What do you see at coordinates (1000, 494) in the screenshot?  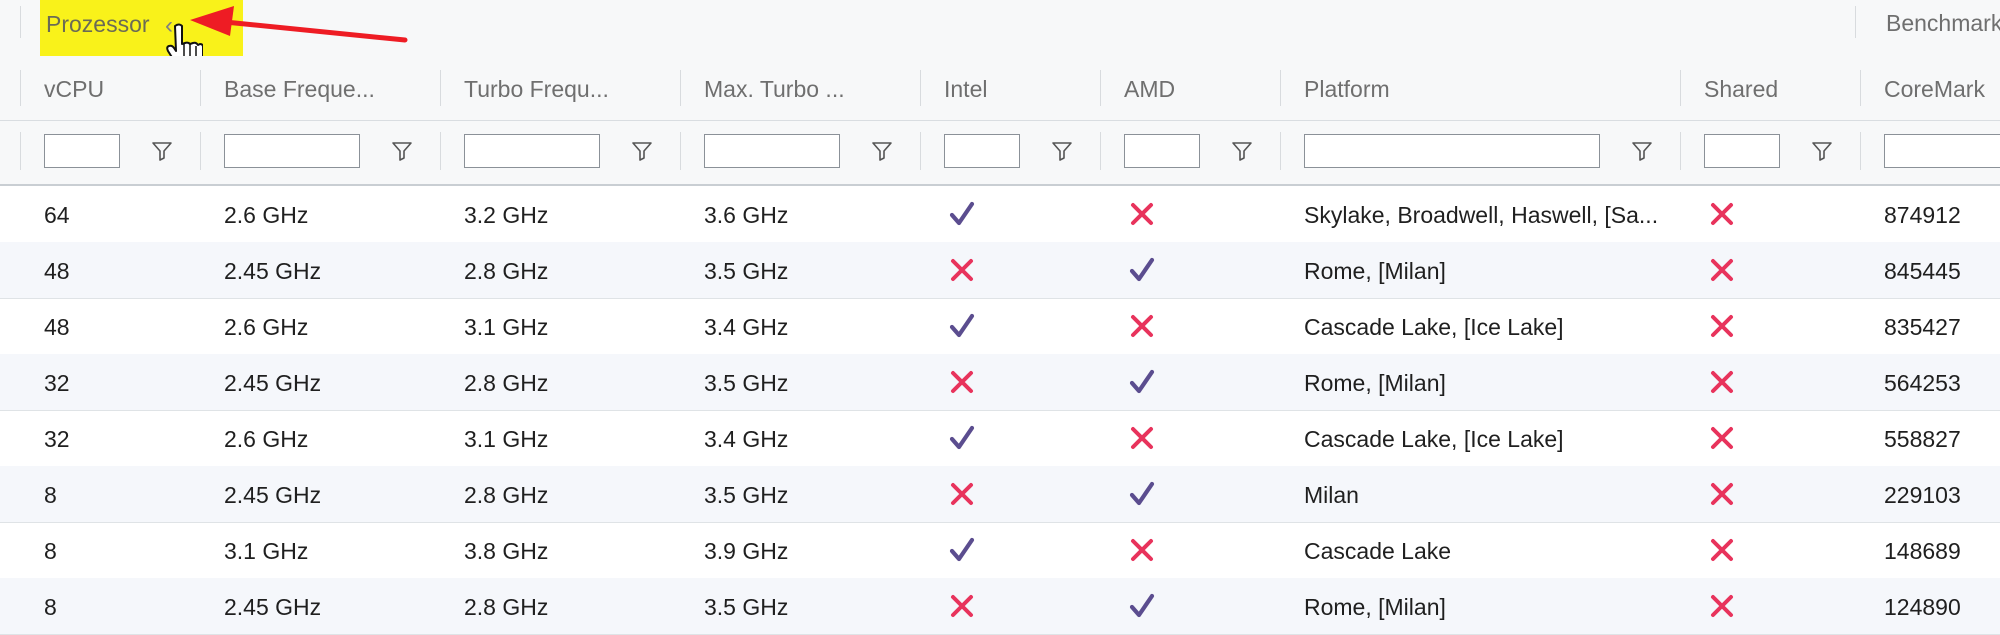 I see `table-row: 8 2.45 GHz 2.8 GHz 3.5 GHz Milan 229103` at bounding box center [1000, 494].